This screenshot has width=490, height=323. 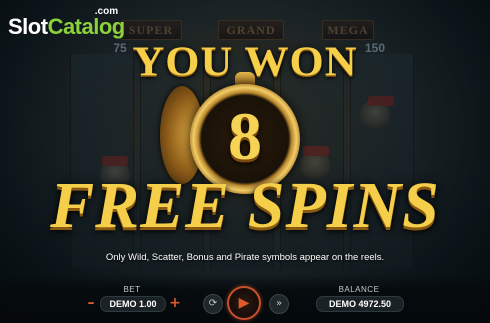 I want to click on minus-icon: –, so click(x=91, y=303).